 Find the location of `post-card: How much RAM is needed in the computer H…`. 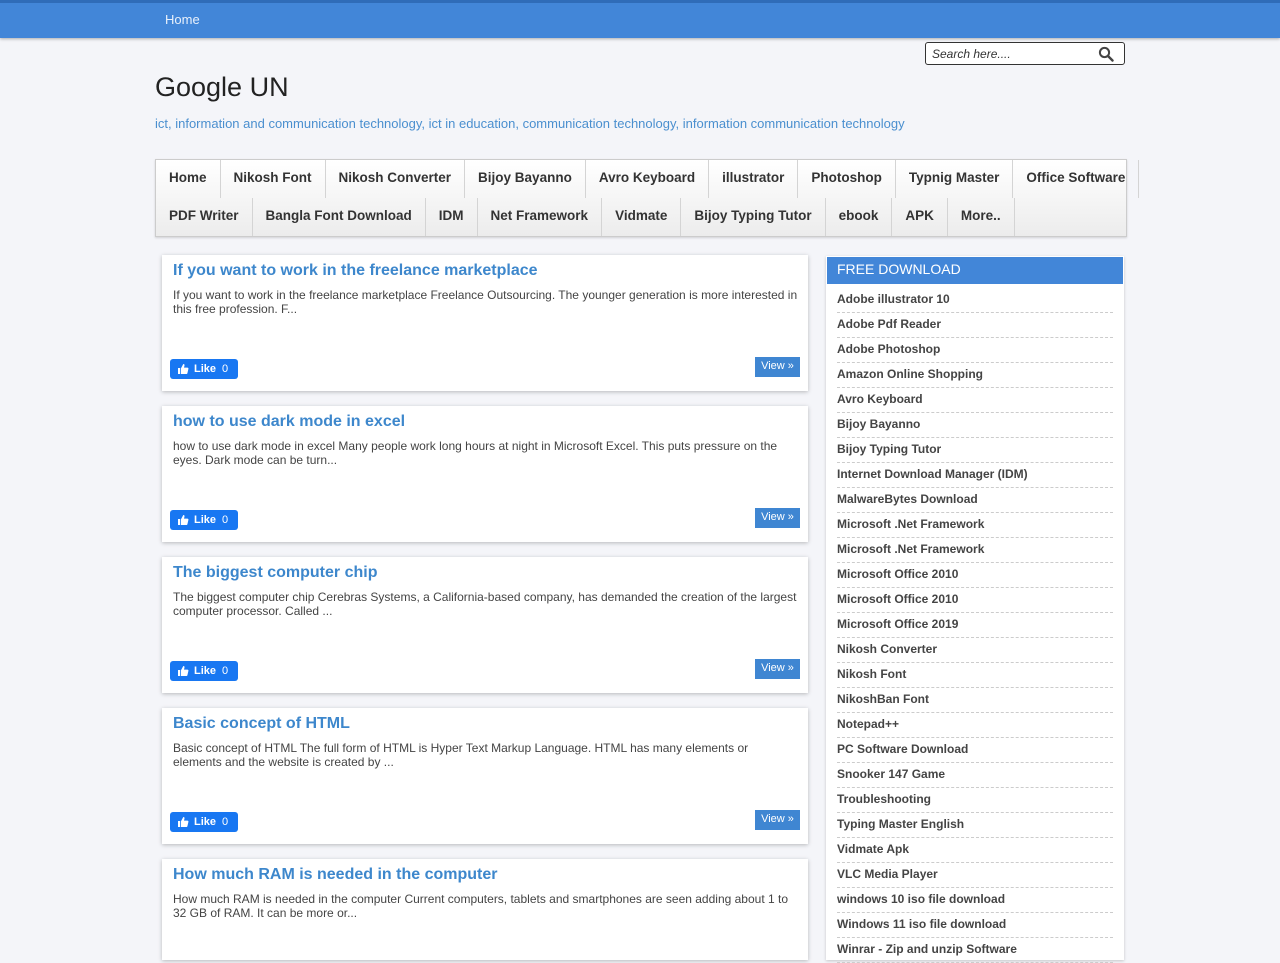

post-card: How much RAM is needed in the computer H… is located at coordinates (485, 909).